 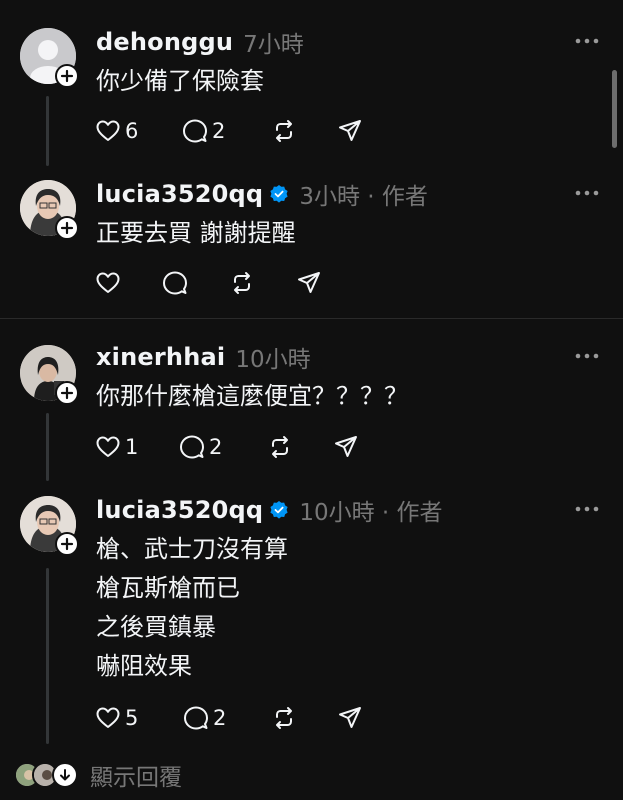 What do you see at coordinates (192, 608) in the screenshot?
I see `post-text: 槍、武士刀沒有算 槍瓦斯槍而已 之後買鎮暴 嚇阻效果` at bounding box center [192, 608].